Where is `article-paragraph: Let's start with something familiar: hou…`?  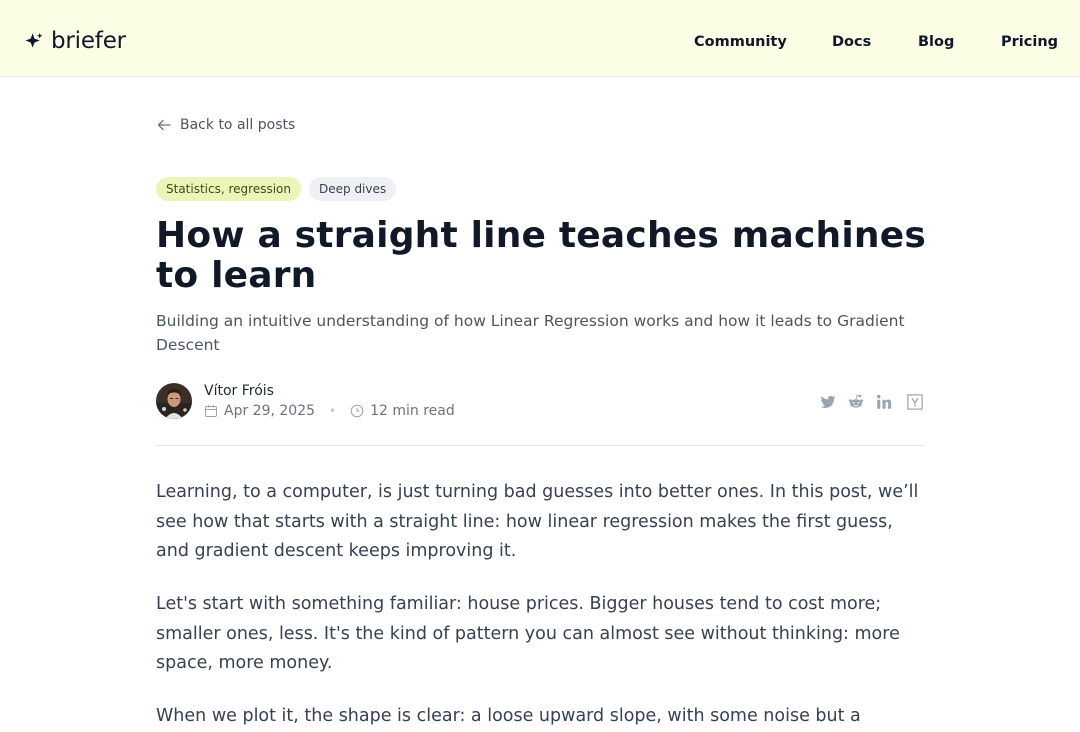 article-paragraph: Let's start with something familiar: hou… is located at coordinates (528, 633).